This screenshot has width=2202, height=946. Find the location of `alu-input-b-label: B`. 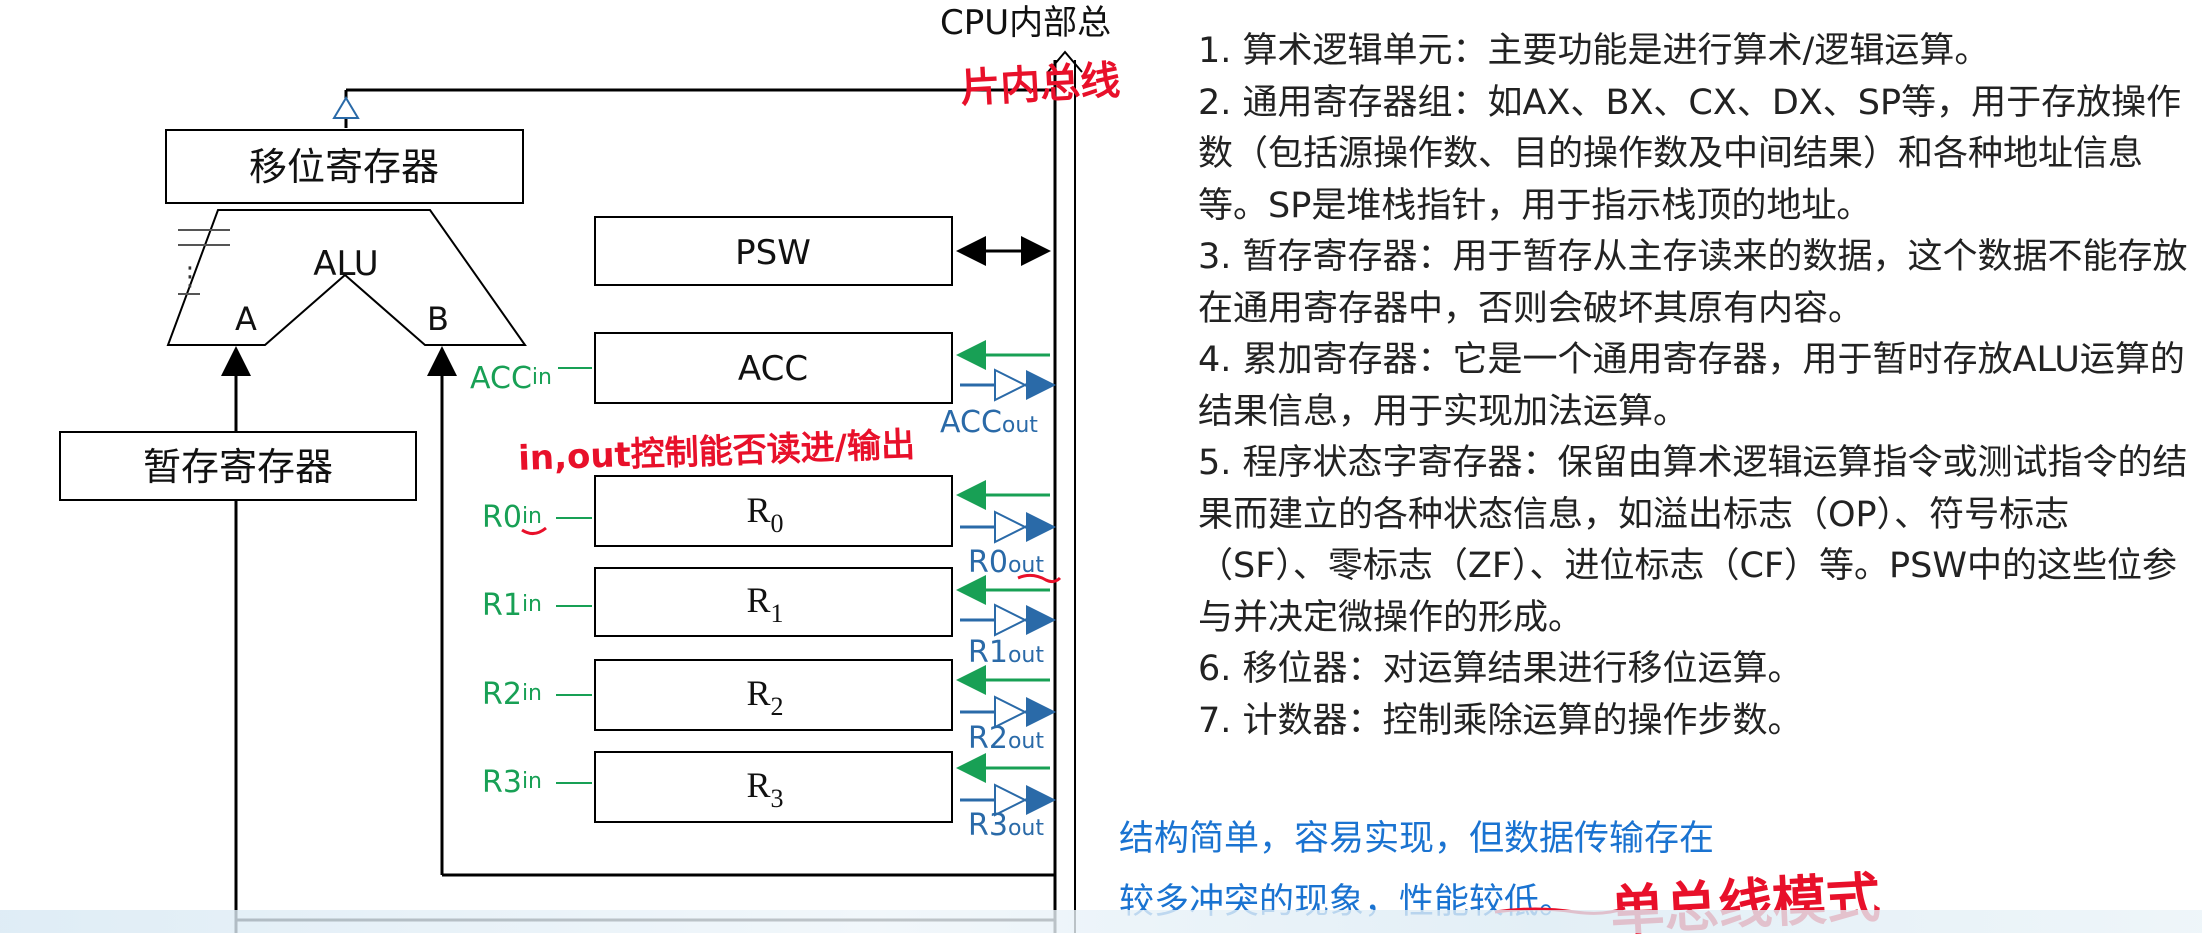

alu-input-b-label: B is located at coordinates (438, 319).